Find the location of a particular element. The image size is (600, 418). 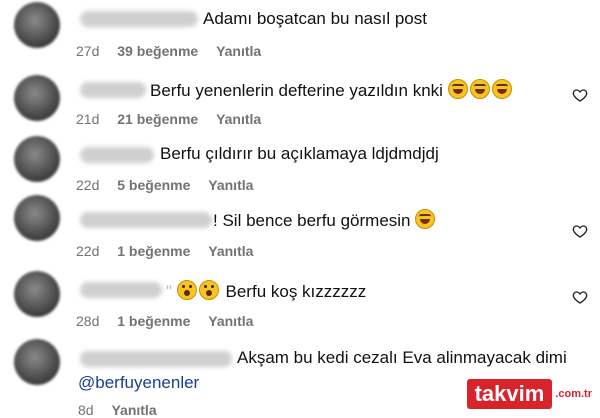

like-count: 39 beğenme is located at coordinates (157, 51).